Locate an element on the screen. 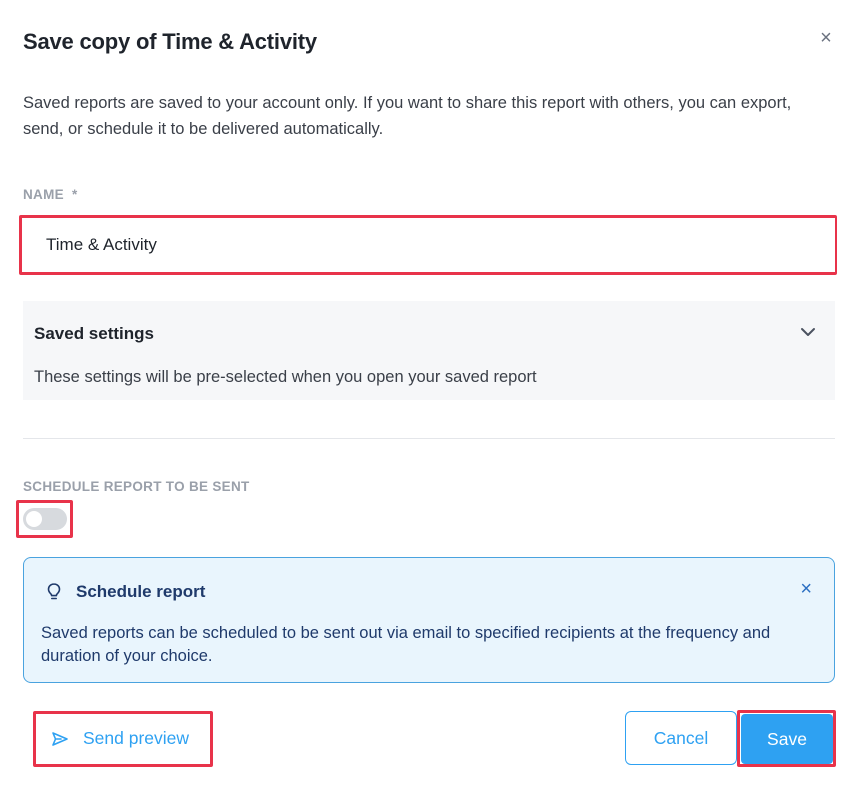  send-icon is located at coordinates (60, 738).